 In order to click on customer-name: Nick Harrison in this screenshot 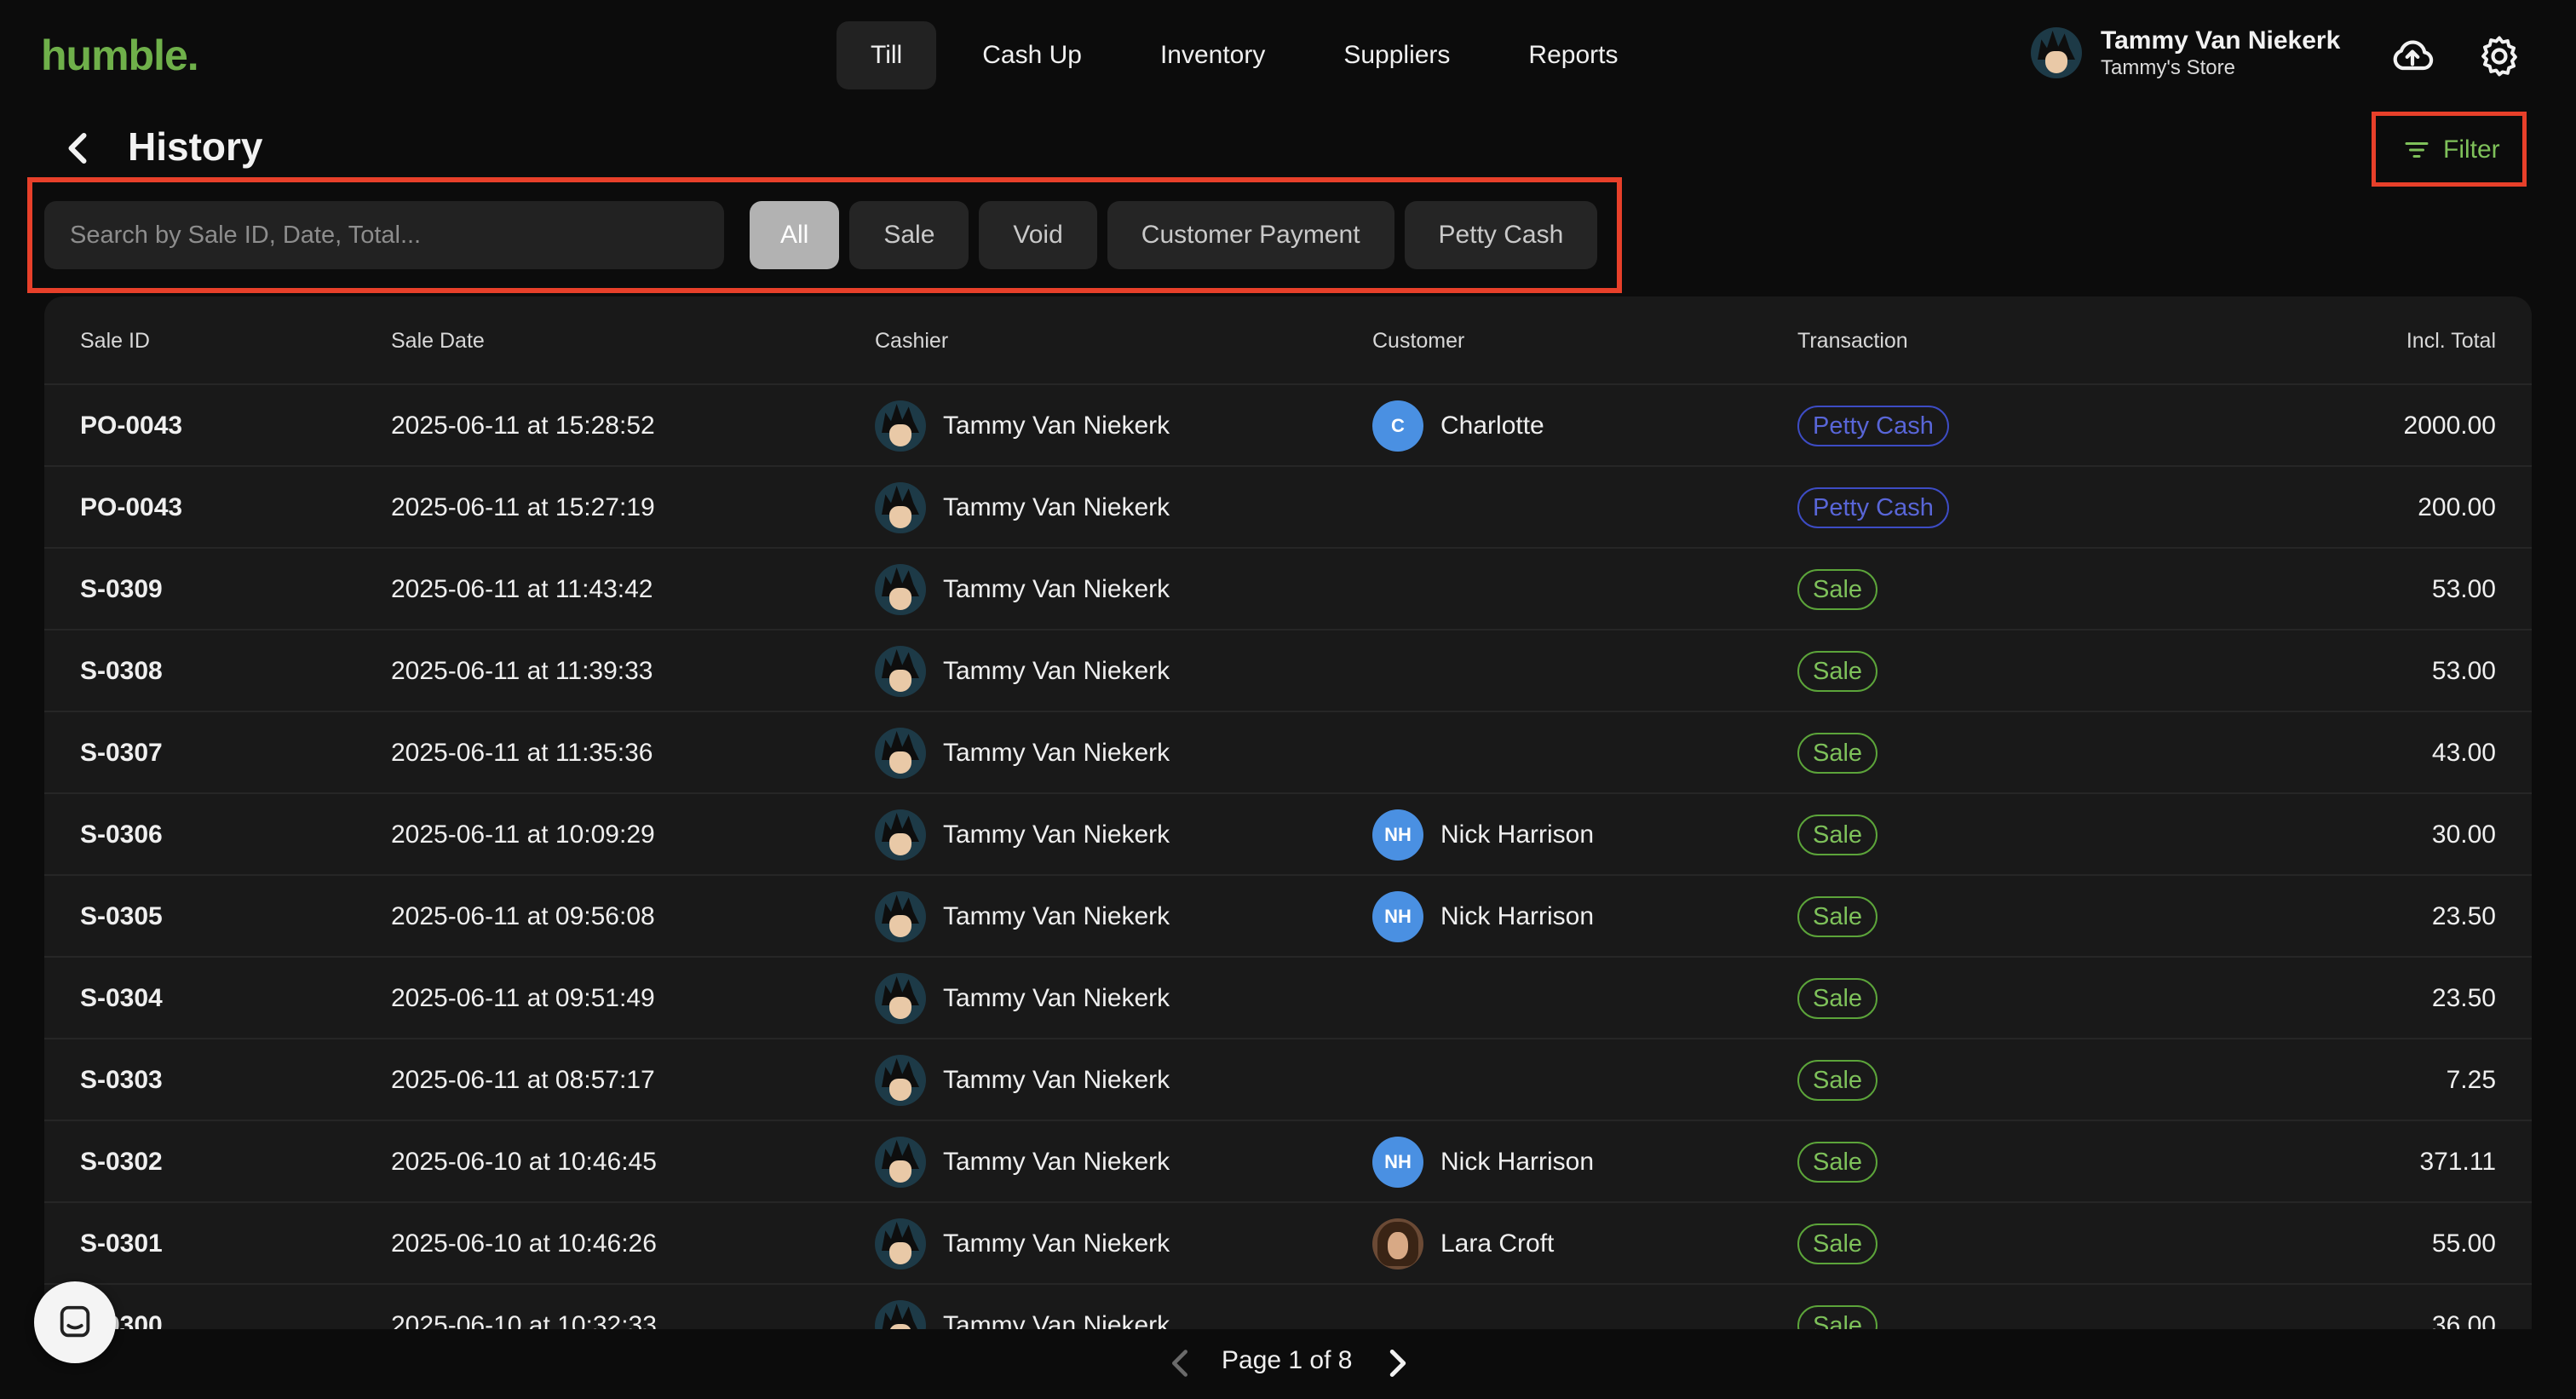, I will do `click(1518, 835)`.